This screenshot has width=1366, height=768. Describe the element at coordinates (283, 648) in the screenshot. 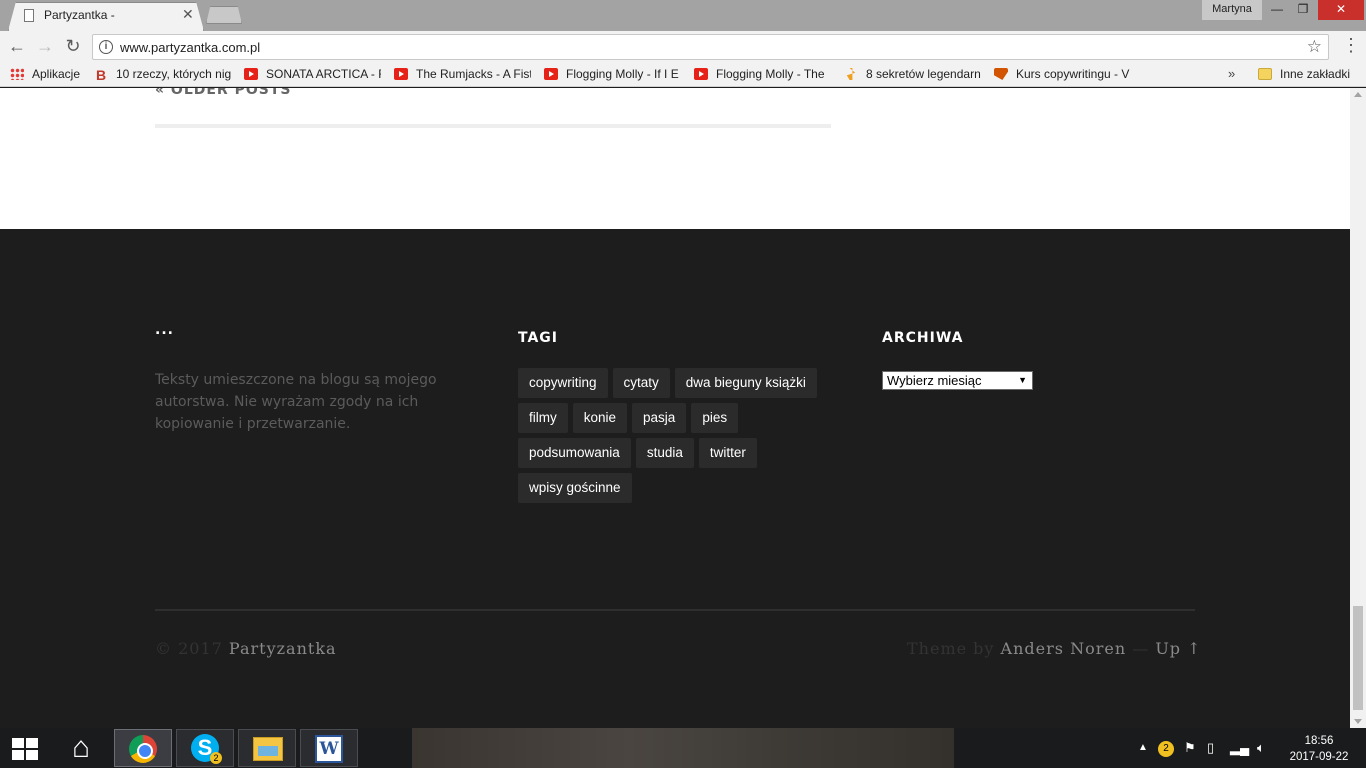

I see `site-name-link: Partyzantka` at that location.